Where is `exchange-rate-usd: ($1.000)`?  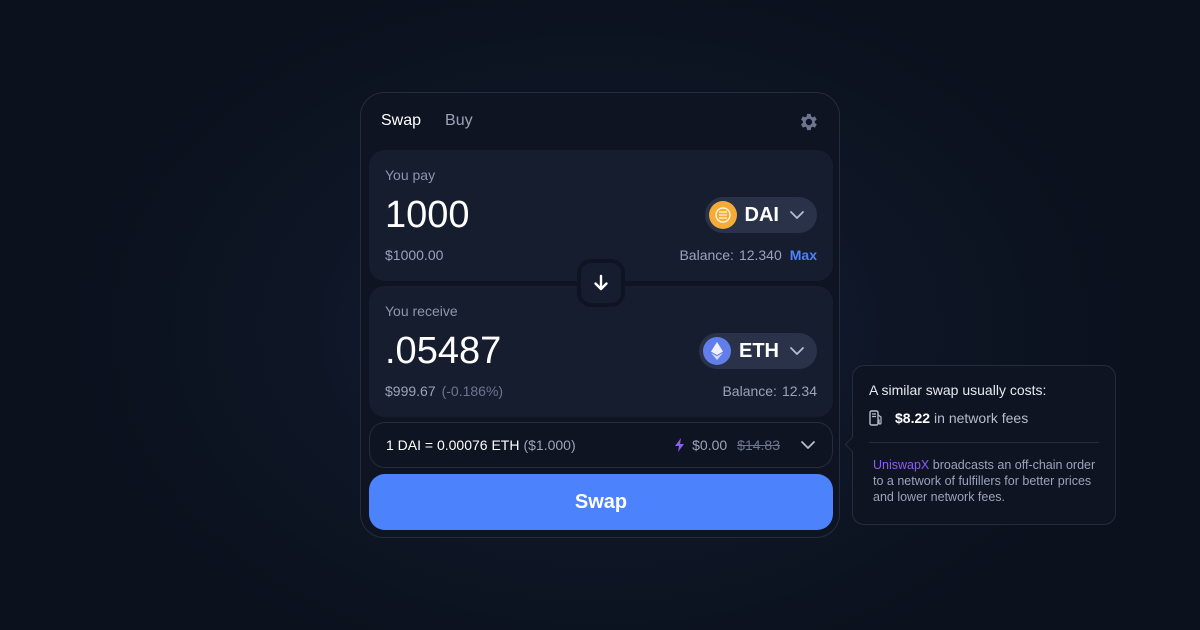 exchange-rate-usd: ($1.000) is located at coordinates (549, 445).